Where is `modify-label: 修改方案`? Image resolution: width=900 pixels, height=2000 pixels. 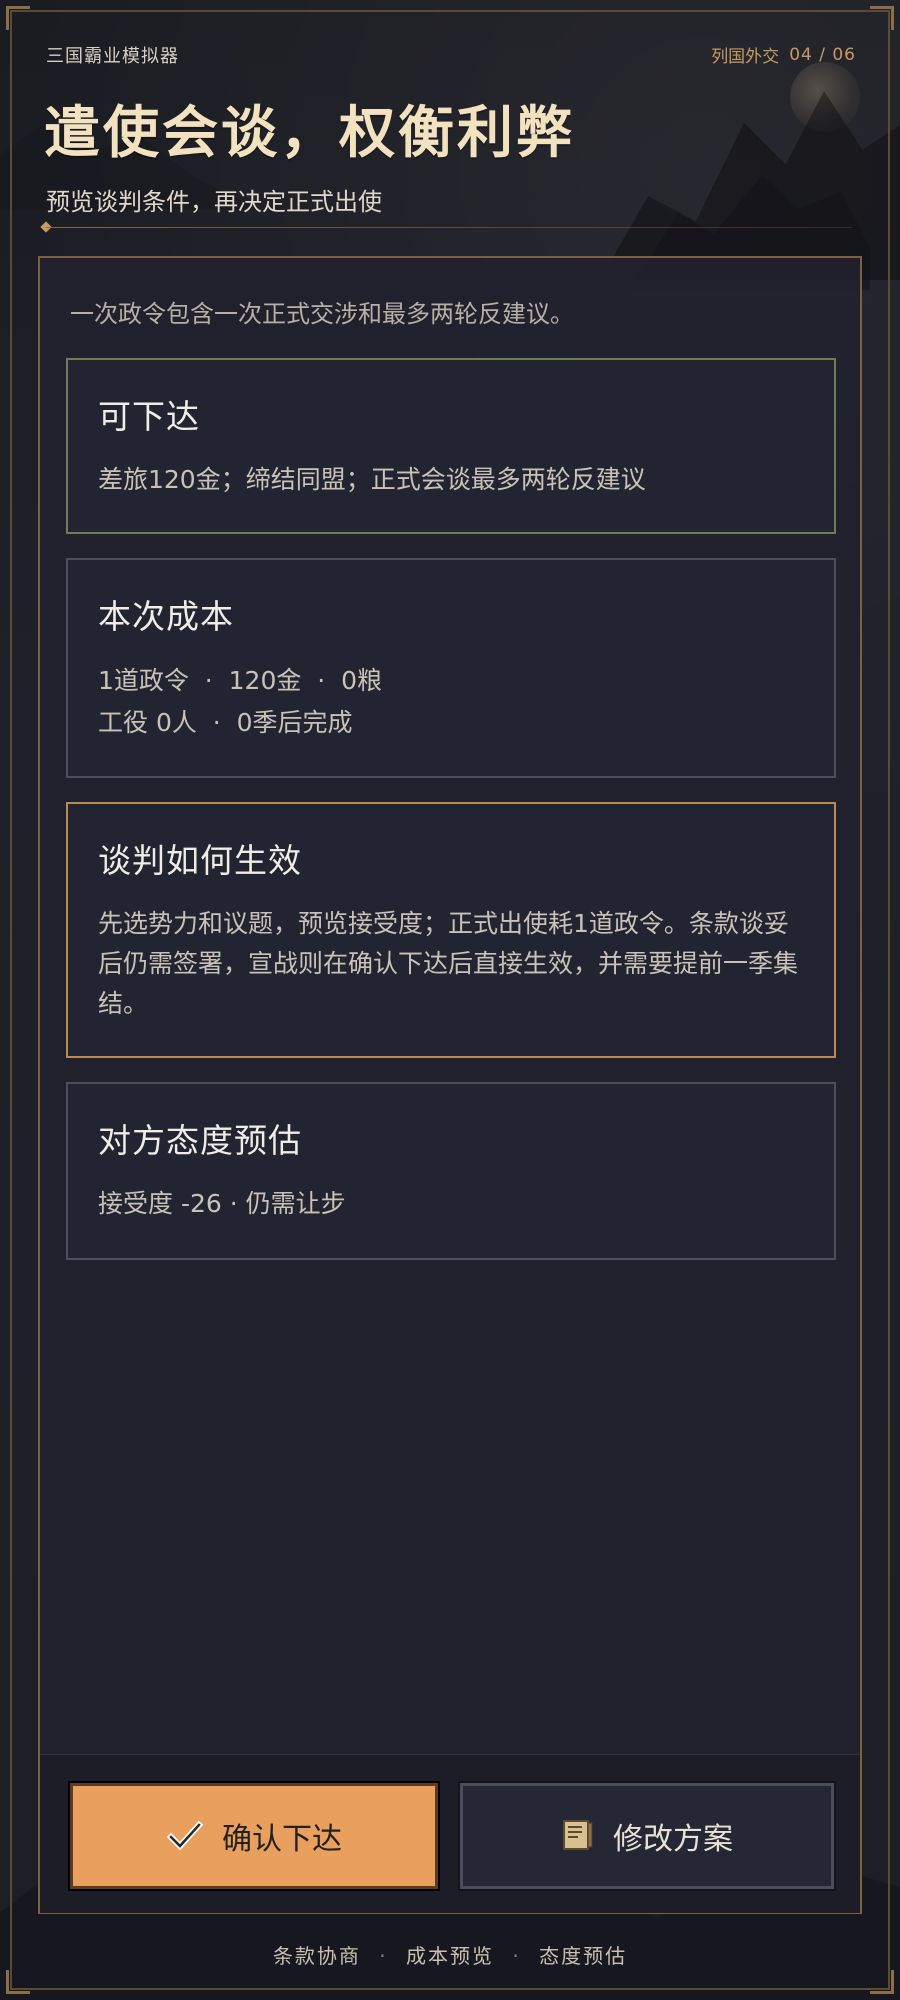
modify-label: 修改方案 is located at coordinates (673, 1839).